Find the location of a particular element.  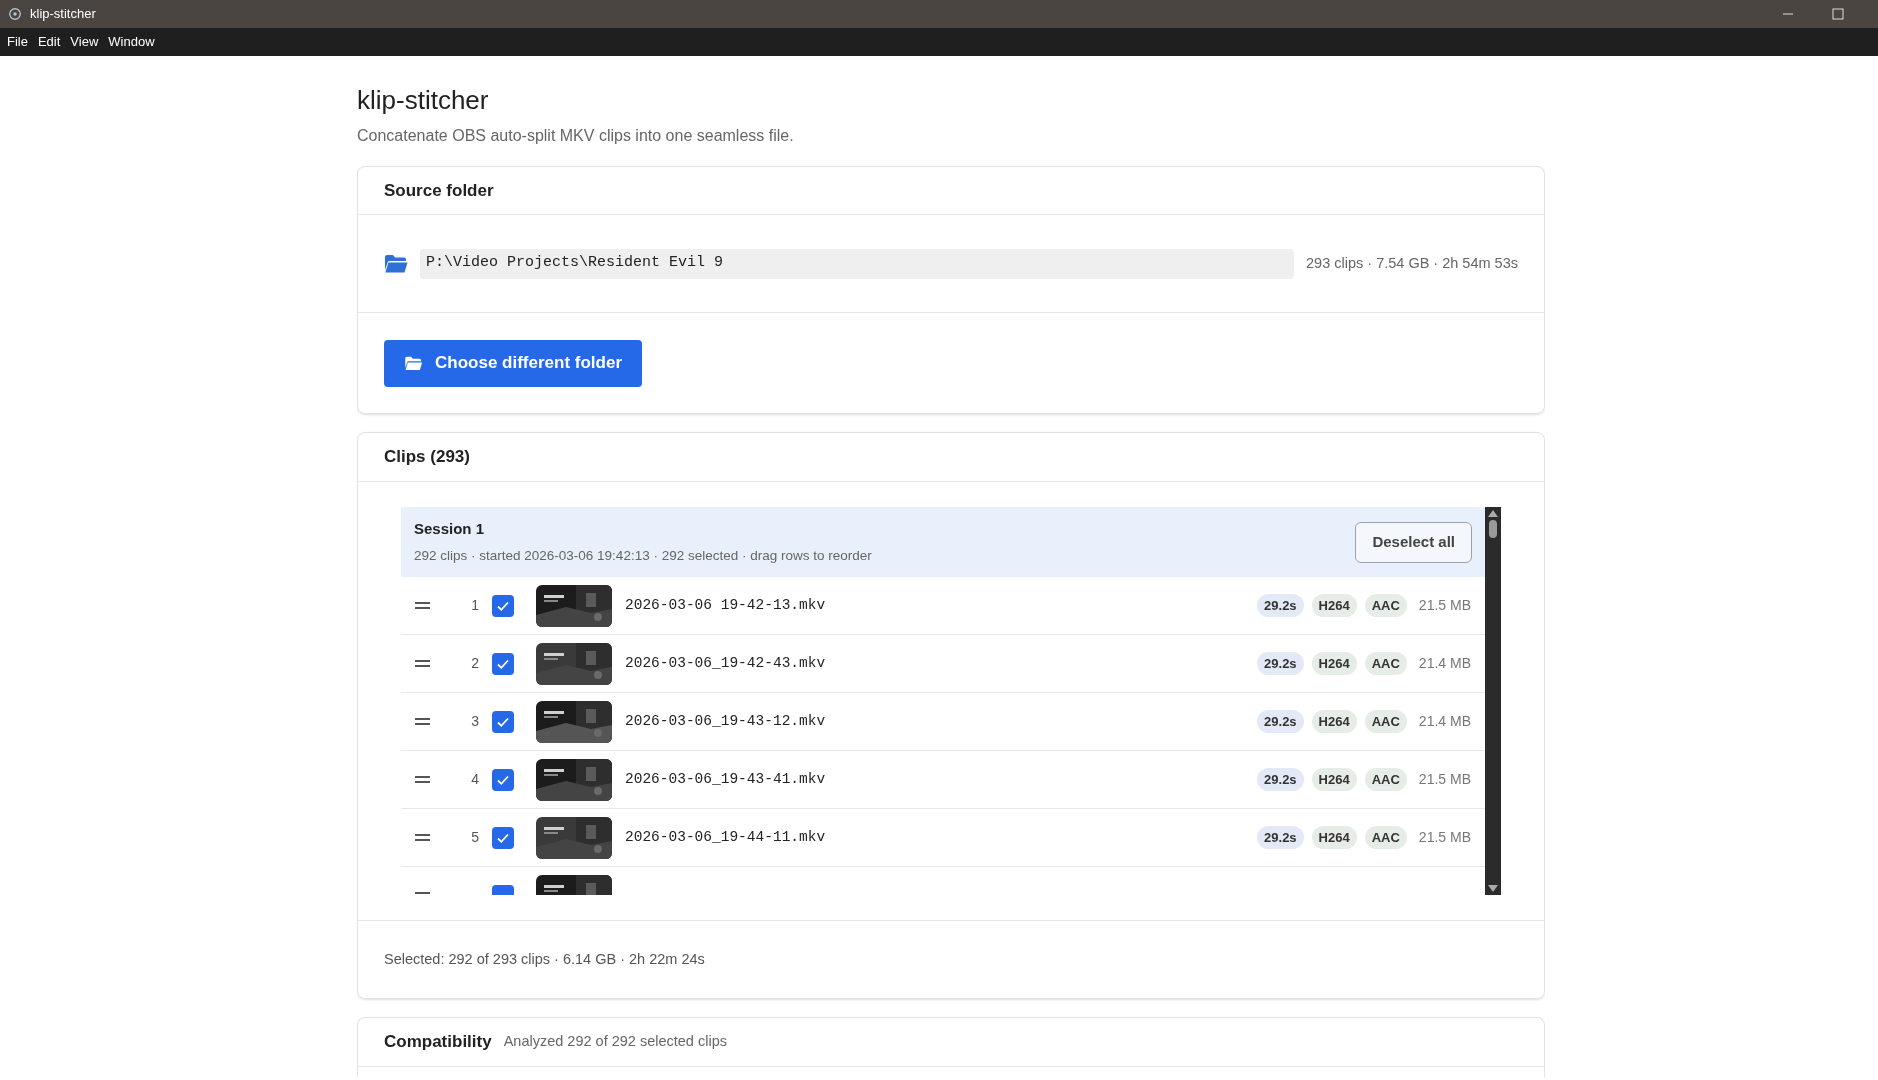

clip-filename: 2026-03-06_19-44-11.mkv is located at coordinates (726, 837).